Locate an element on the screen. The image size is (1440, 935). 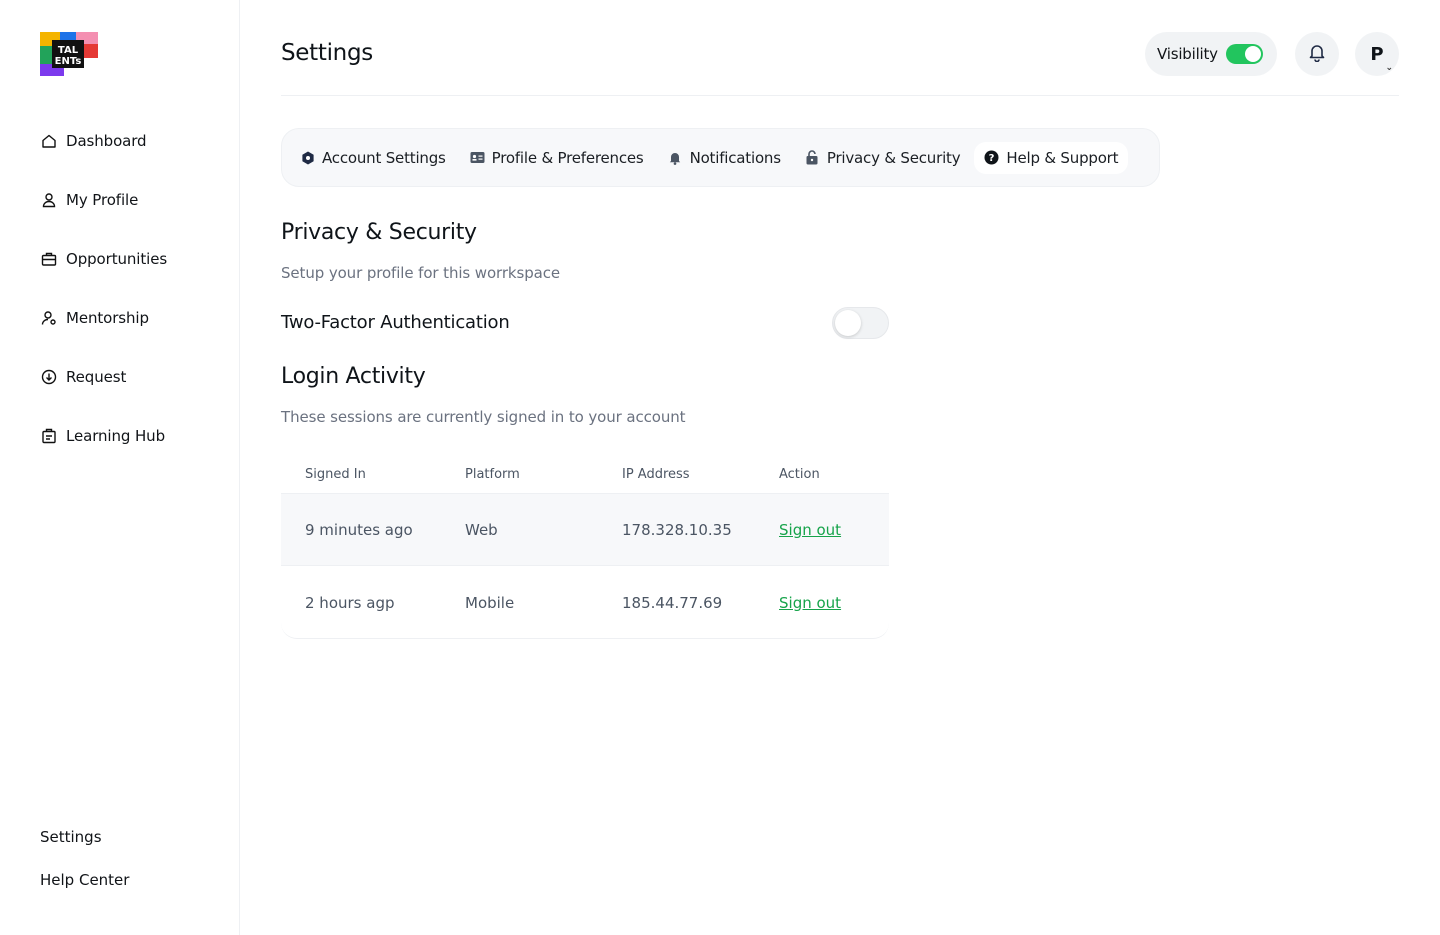
help-circle-icon: ? is located at coordinates (991, 157).